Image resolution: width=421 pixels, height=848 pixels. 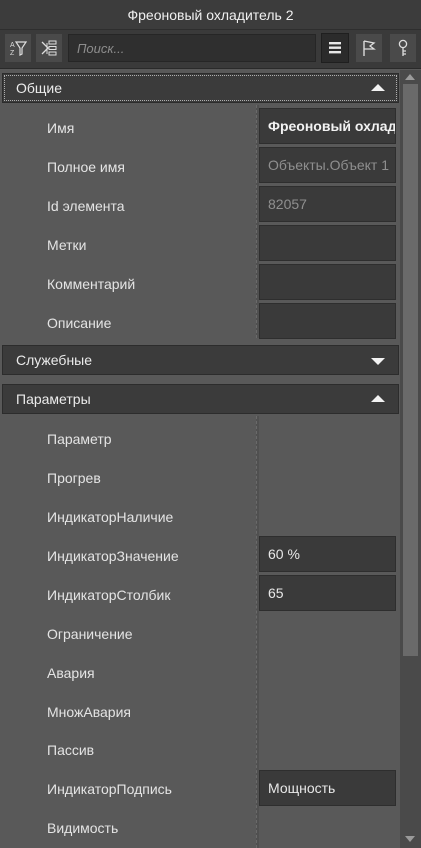 What do you see at coordinates (113, 556) in the screenshot?
I see `prop-label-indicator-value: ИндикаторЗначение` at bounding box center [113, 556].